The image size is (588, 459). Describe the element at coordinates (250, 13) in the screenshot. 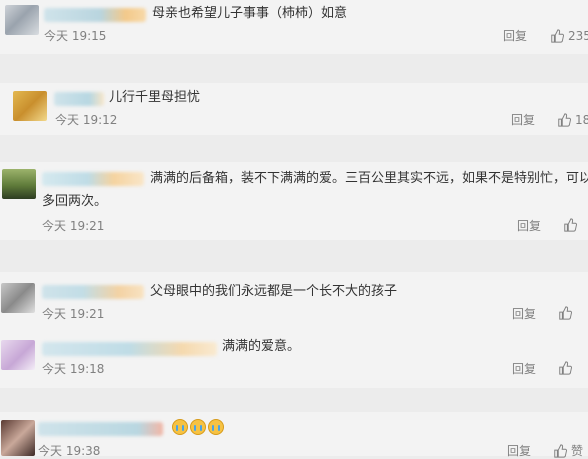

I see `comment-text: 母亲也希望儿子事事（柿柿）如意` at that location.